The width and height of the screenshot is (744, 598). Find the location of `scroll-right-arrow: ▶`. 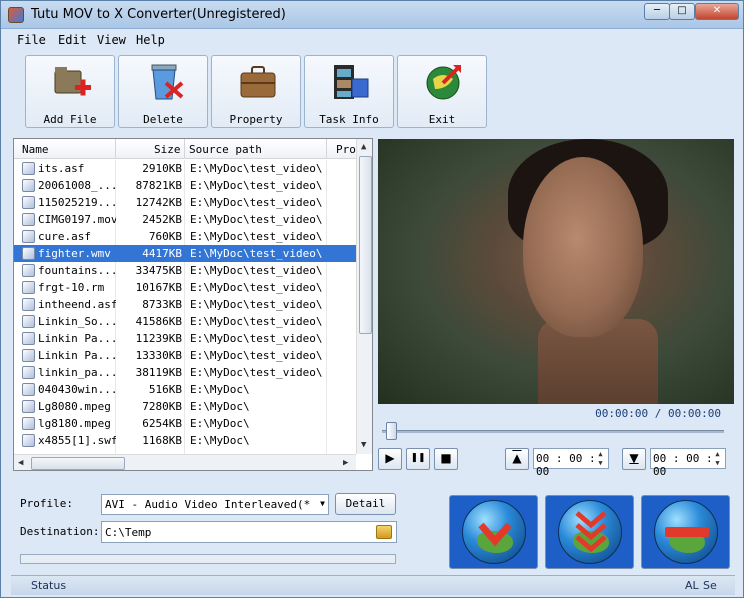

scroll-right-arrow: ▶ is located at coordinates (345, 463).